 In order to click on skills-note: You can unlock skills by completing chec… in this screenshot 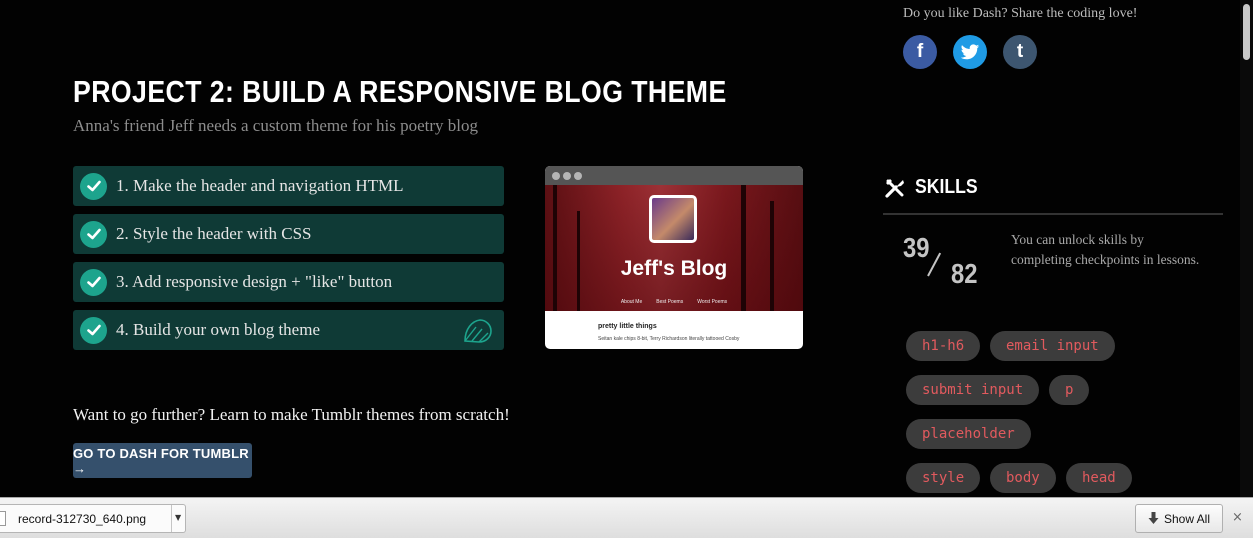, I will do `click(1105, 249)`.